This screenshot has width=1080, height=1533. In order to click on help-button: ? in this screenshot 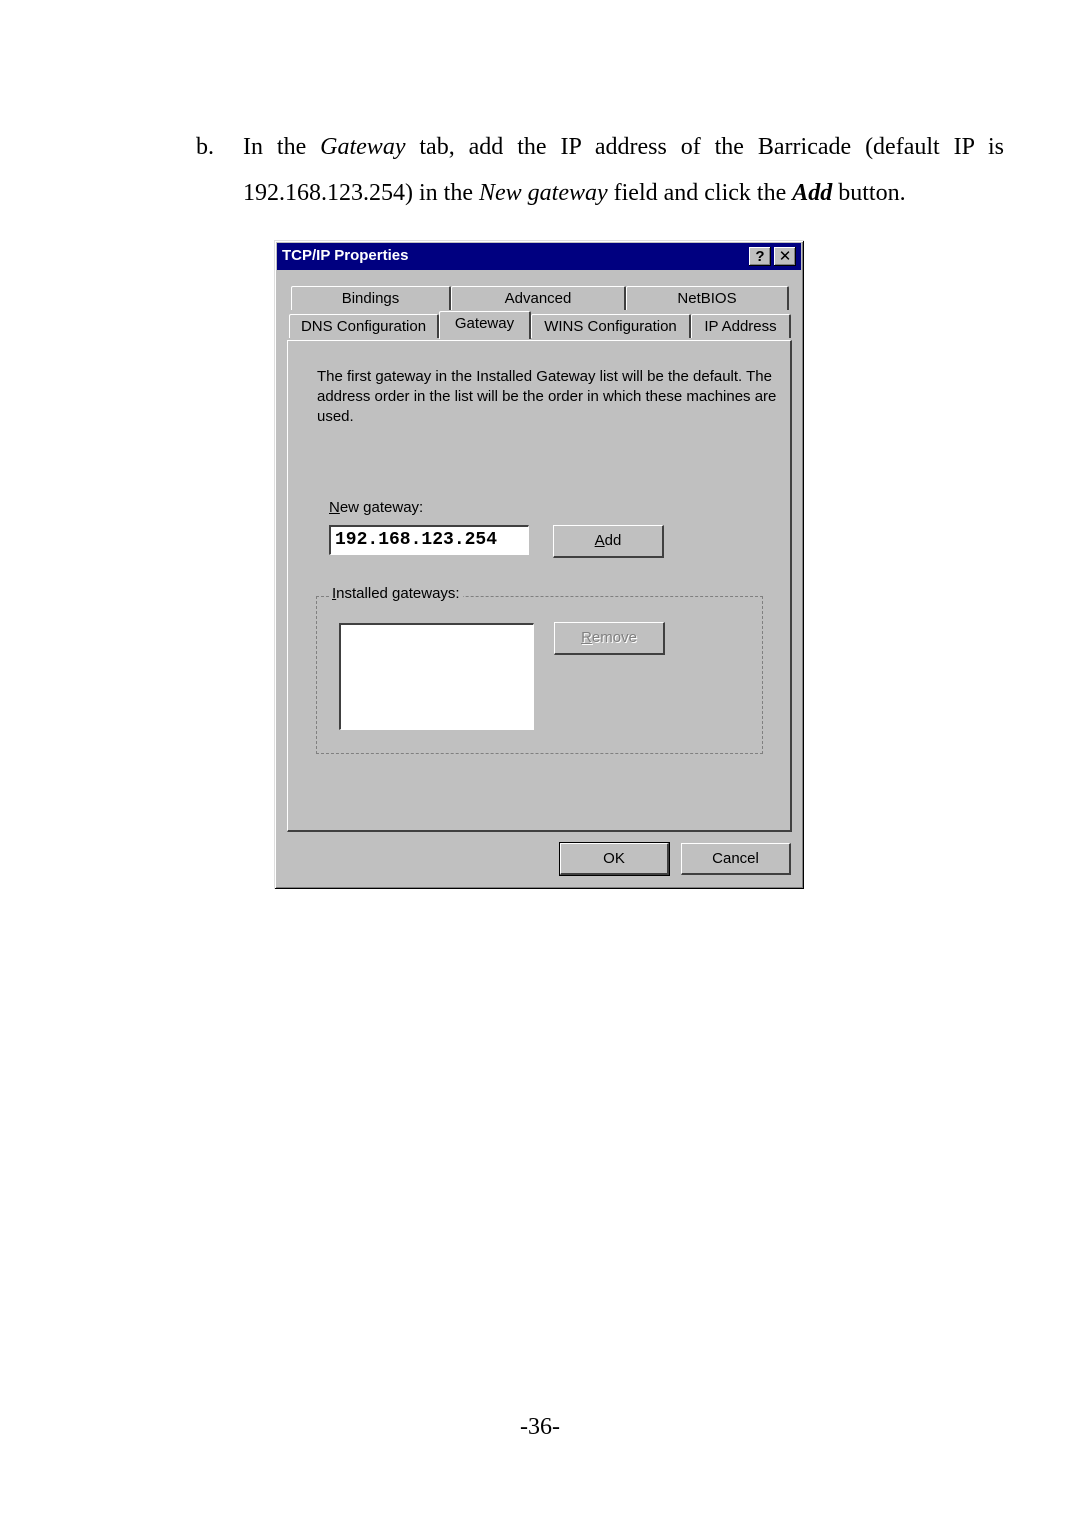, I will do `click(760, 256)`.